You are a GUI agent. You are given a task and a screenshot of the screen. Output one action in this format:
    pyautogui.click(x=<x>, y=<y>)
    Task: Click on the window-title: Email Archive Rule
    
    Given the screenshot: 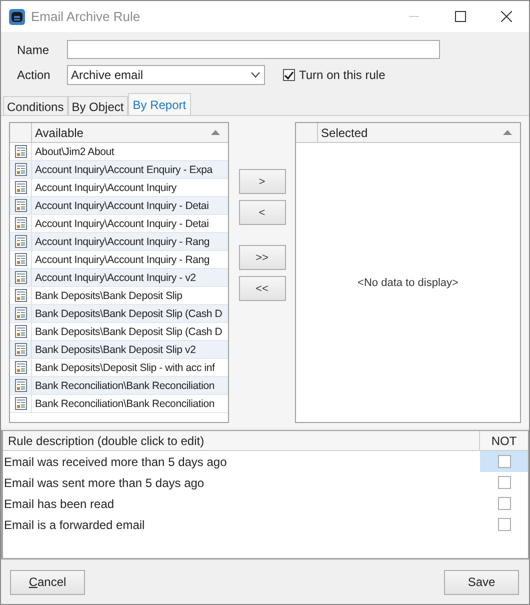 What is the action you would take?
    pyautogui.click(x=85, y=16)
    